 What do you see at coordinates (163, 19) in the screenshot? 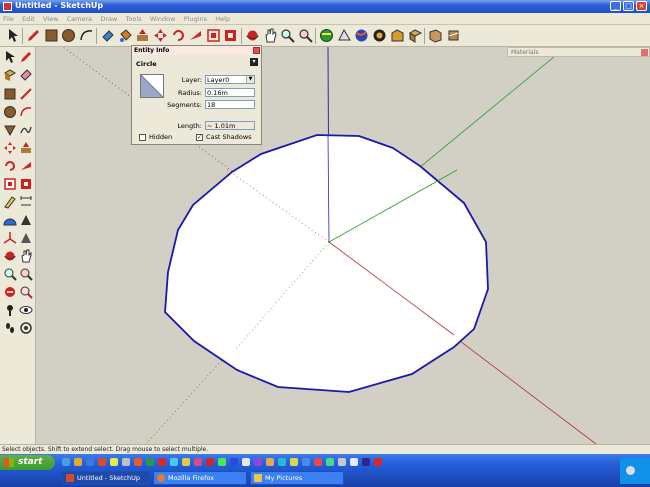
I see `menu-window: Window` at bounding box center [163, 19].